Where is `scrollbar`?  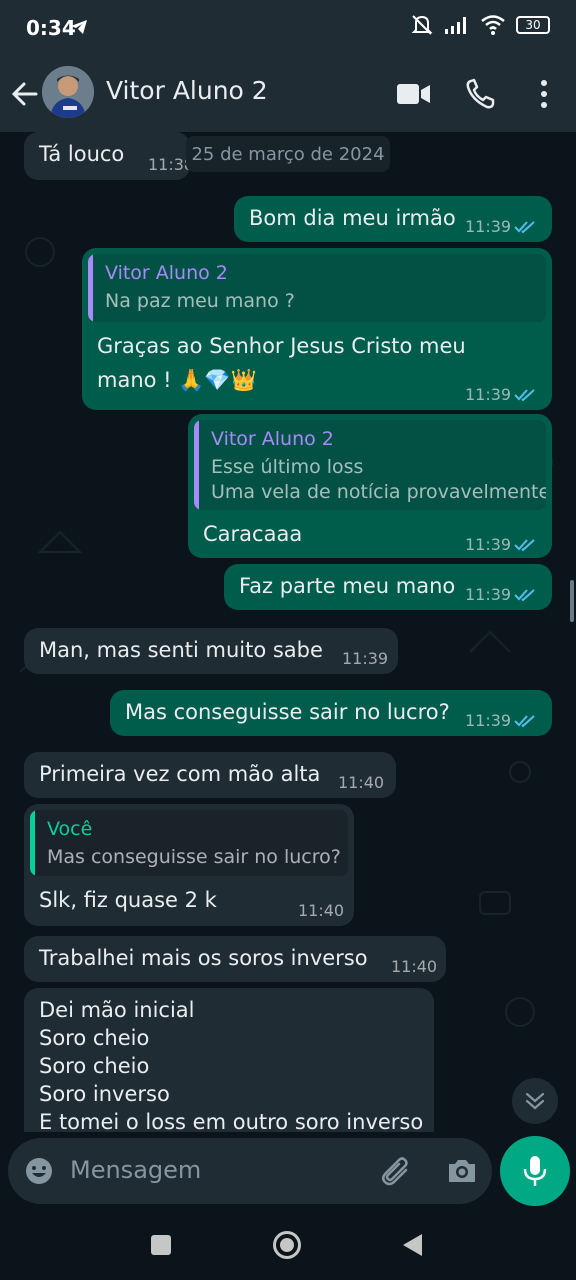
scrollbar is located at coordinates (572, 601).